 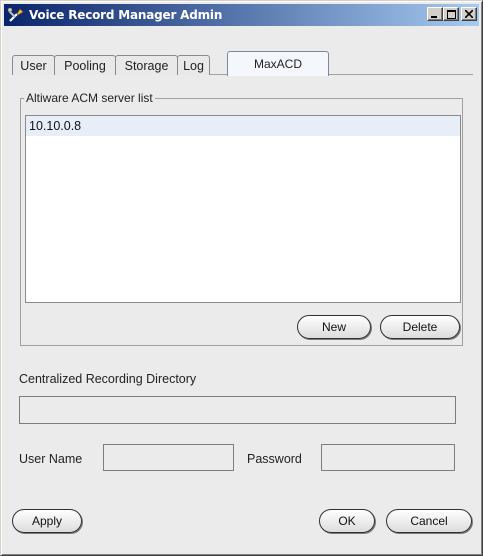 I want to click on password-input, so click(x=388, y=457).